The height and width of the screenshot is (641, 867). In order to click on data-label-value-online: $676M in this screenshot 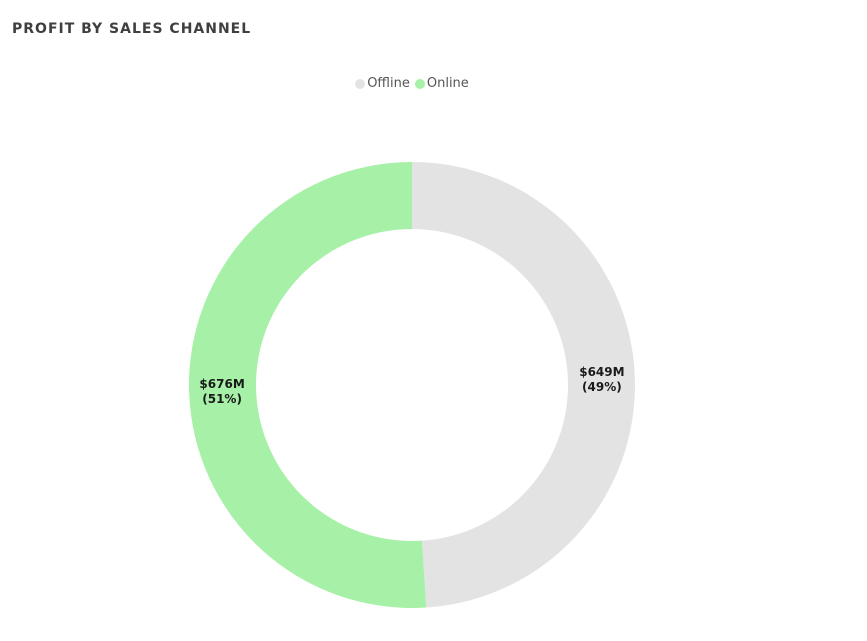, I will do `click(221, 384)`.